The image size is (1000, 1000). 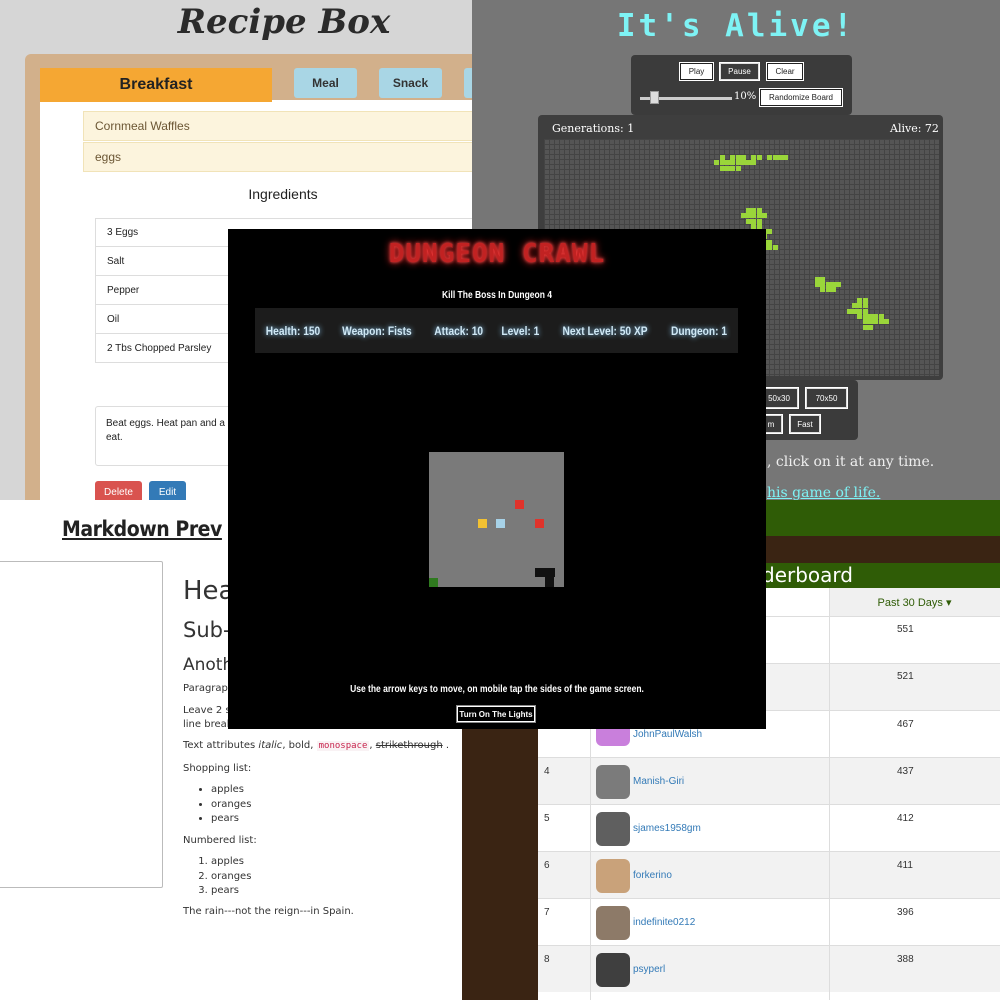 I want to click on play-button: Play, so click(x=696, y=71).